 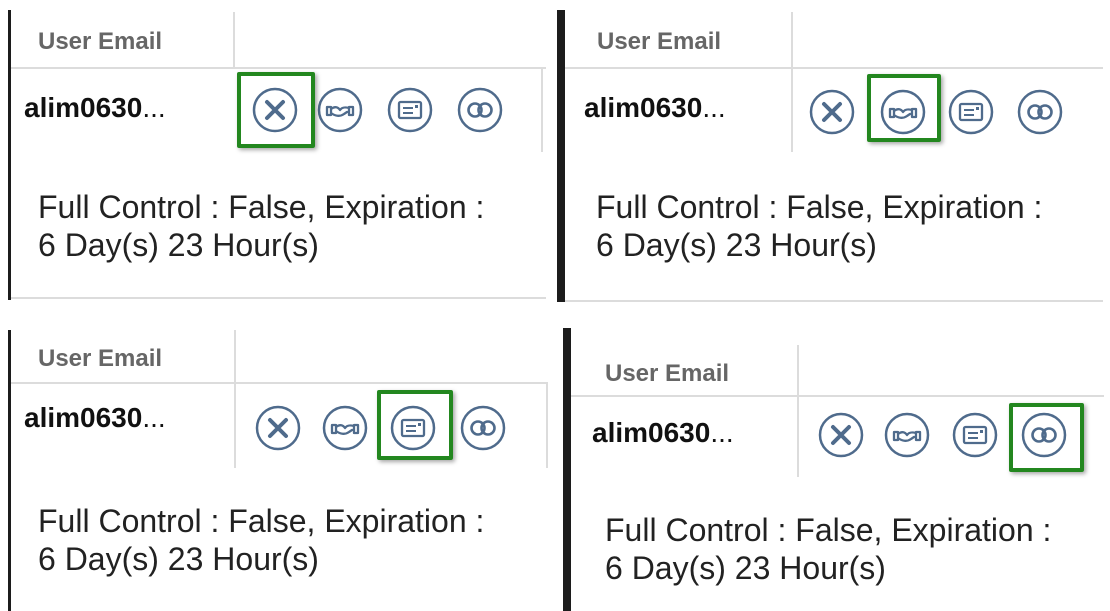 I want to click on center-divider-top, so click(x=561, y=156).